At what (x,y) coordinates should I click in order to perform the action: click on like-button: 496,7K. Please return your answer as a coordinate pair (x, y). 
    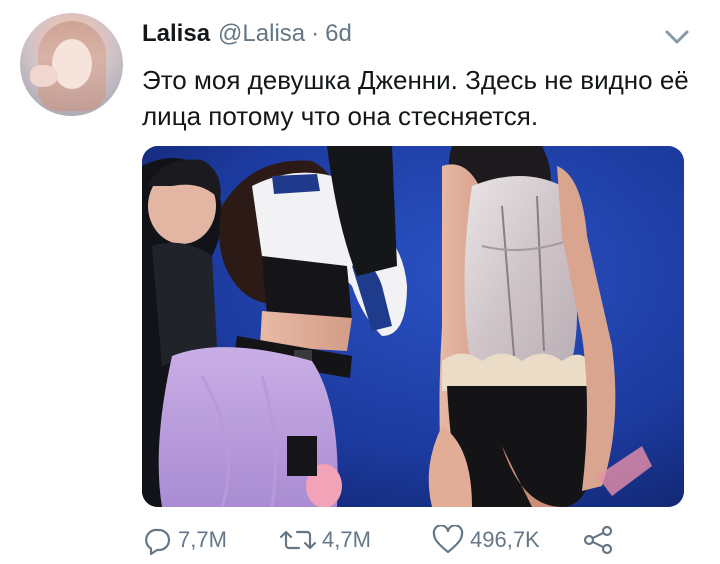
    Looking at the image, I should click on (486, 540).